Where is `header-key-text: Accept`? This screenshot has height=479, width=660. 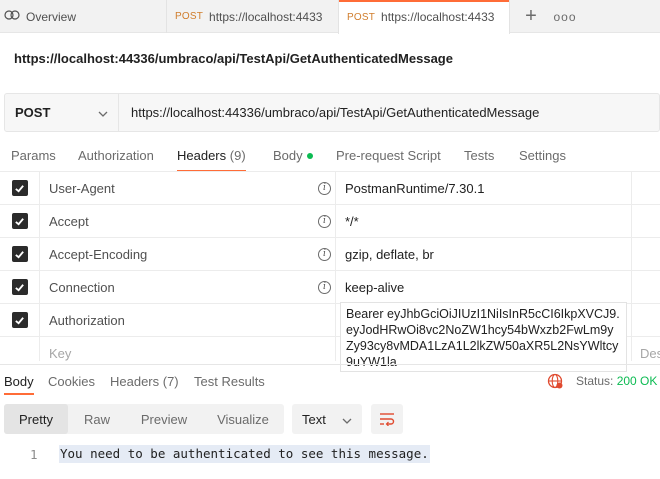
header-key-text: Accept is located at coordinates (69, 221).